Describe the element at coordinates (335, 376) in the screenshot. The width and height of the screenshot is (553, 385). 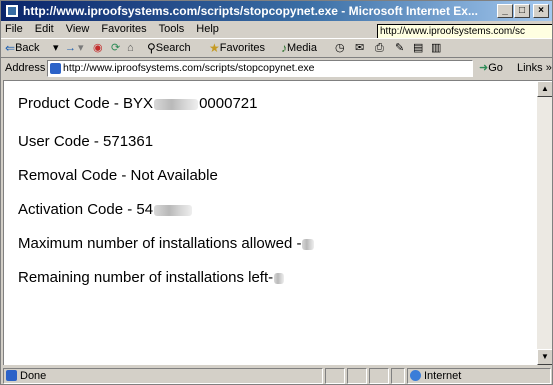
I see `status-panel-progress` at that location.